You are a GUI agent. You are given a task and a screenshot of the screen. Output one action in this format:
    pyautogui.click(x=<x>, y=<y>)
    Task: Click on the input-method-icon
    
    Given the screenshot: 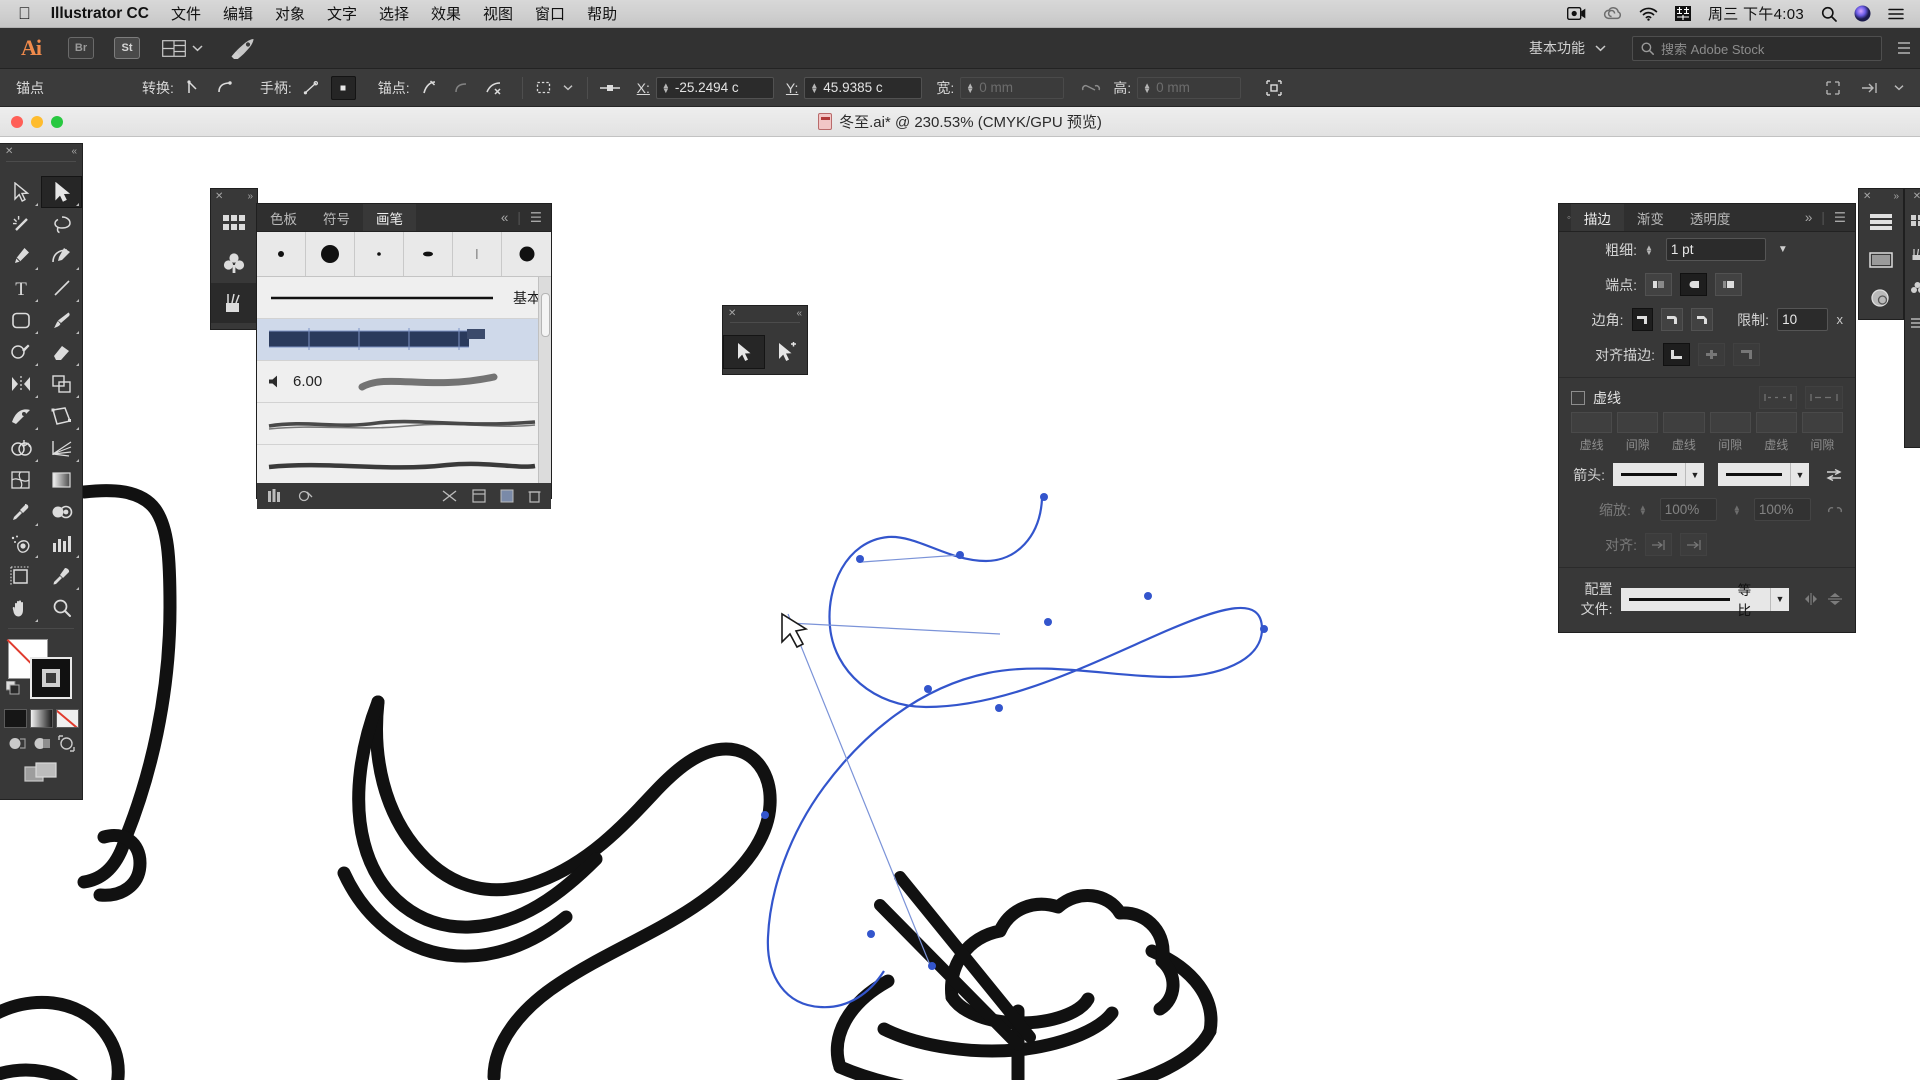 What is the action you would take?
    pyautogui.click(x=1682, y=13)
    